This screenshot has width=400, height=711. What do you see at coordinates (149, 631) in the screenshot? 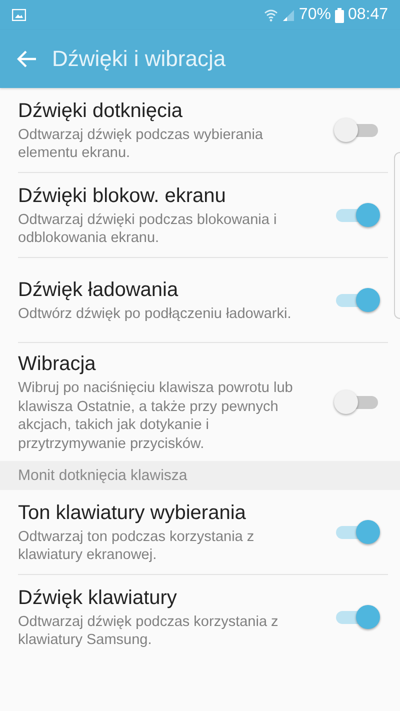
I see `setting-description: Odtwarzaj dźwięk podczas korzystania z klawiatury Samsung.` at bounding box center [149, 631].